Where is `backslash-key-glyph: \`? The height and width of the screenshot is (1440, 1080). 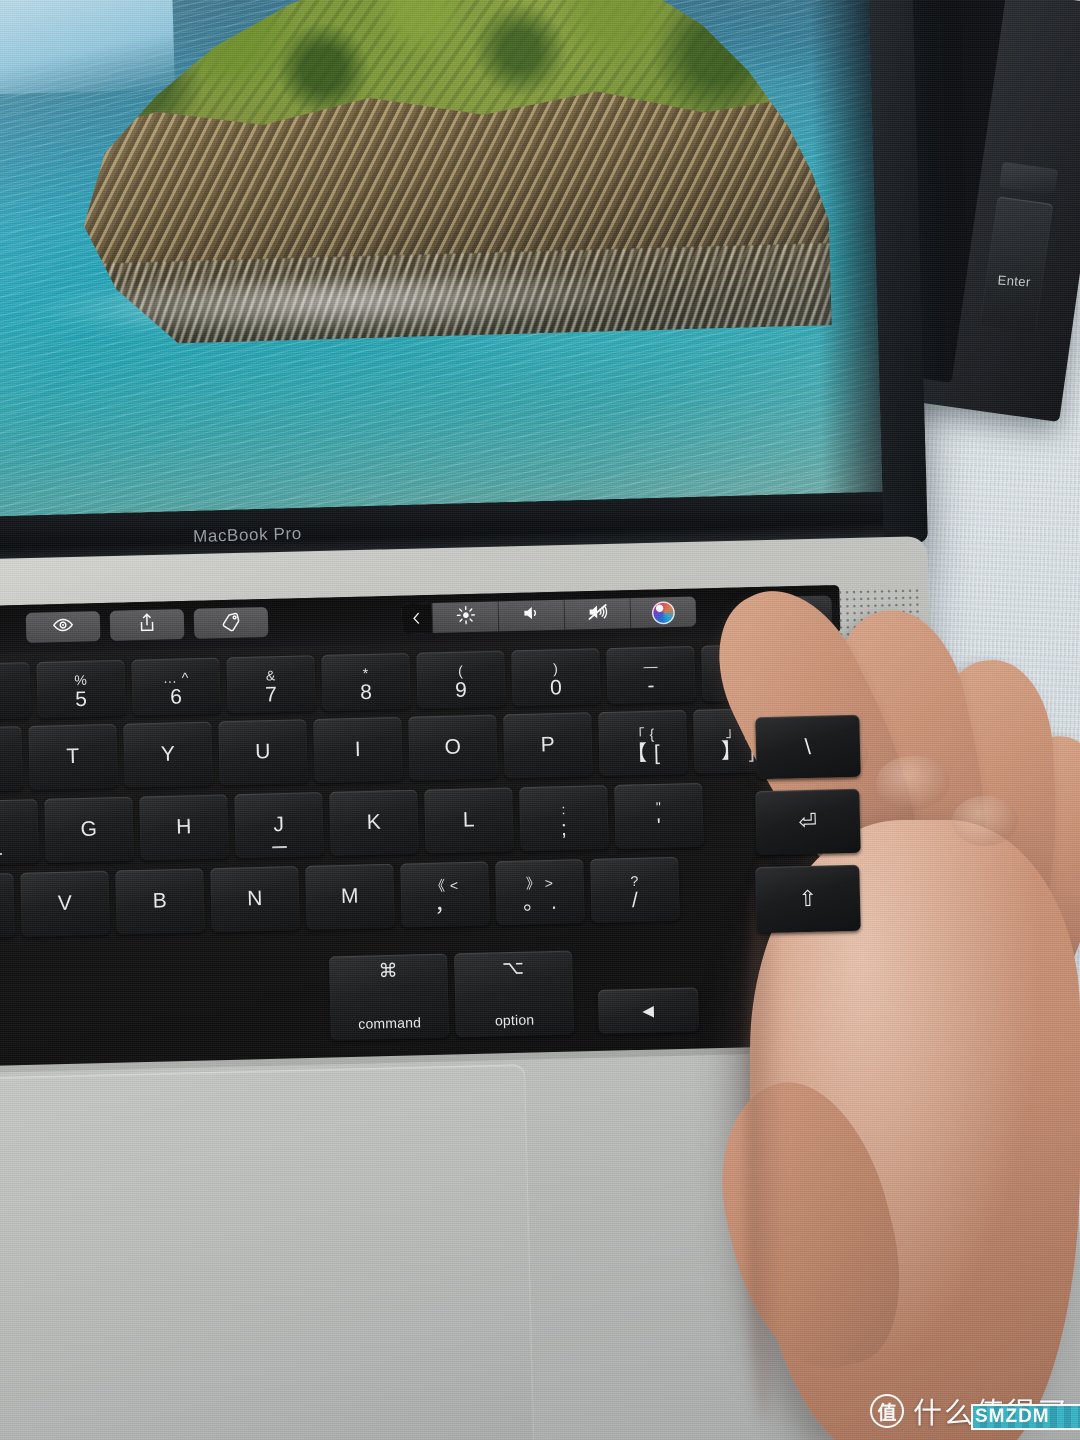 backslash-key-glyph: \ is located at coordinates (808, 746).